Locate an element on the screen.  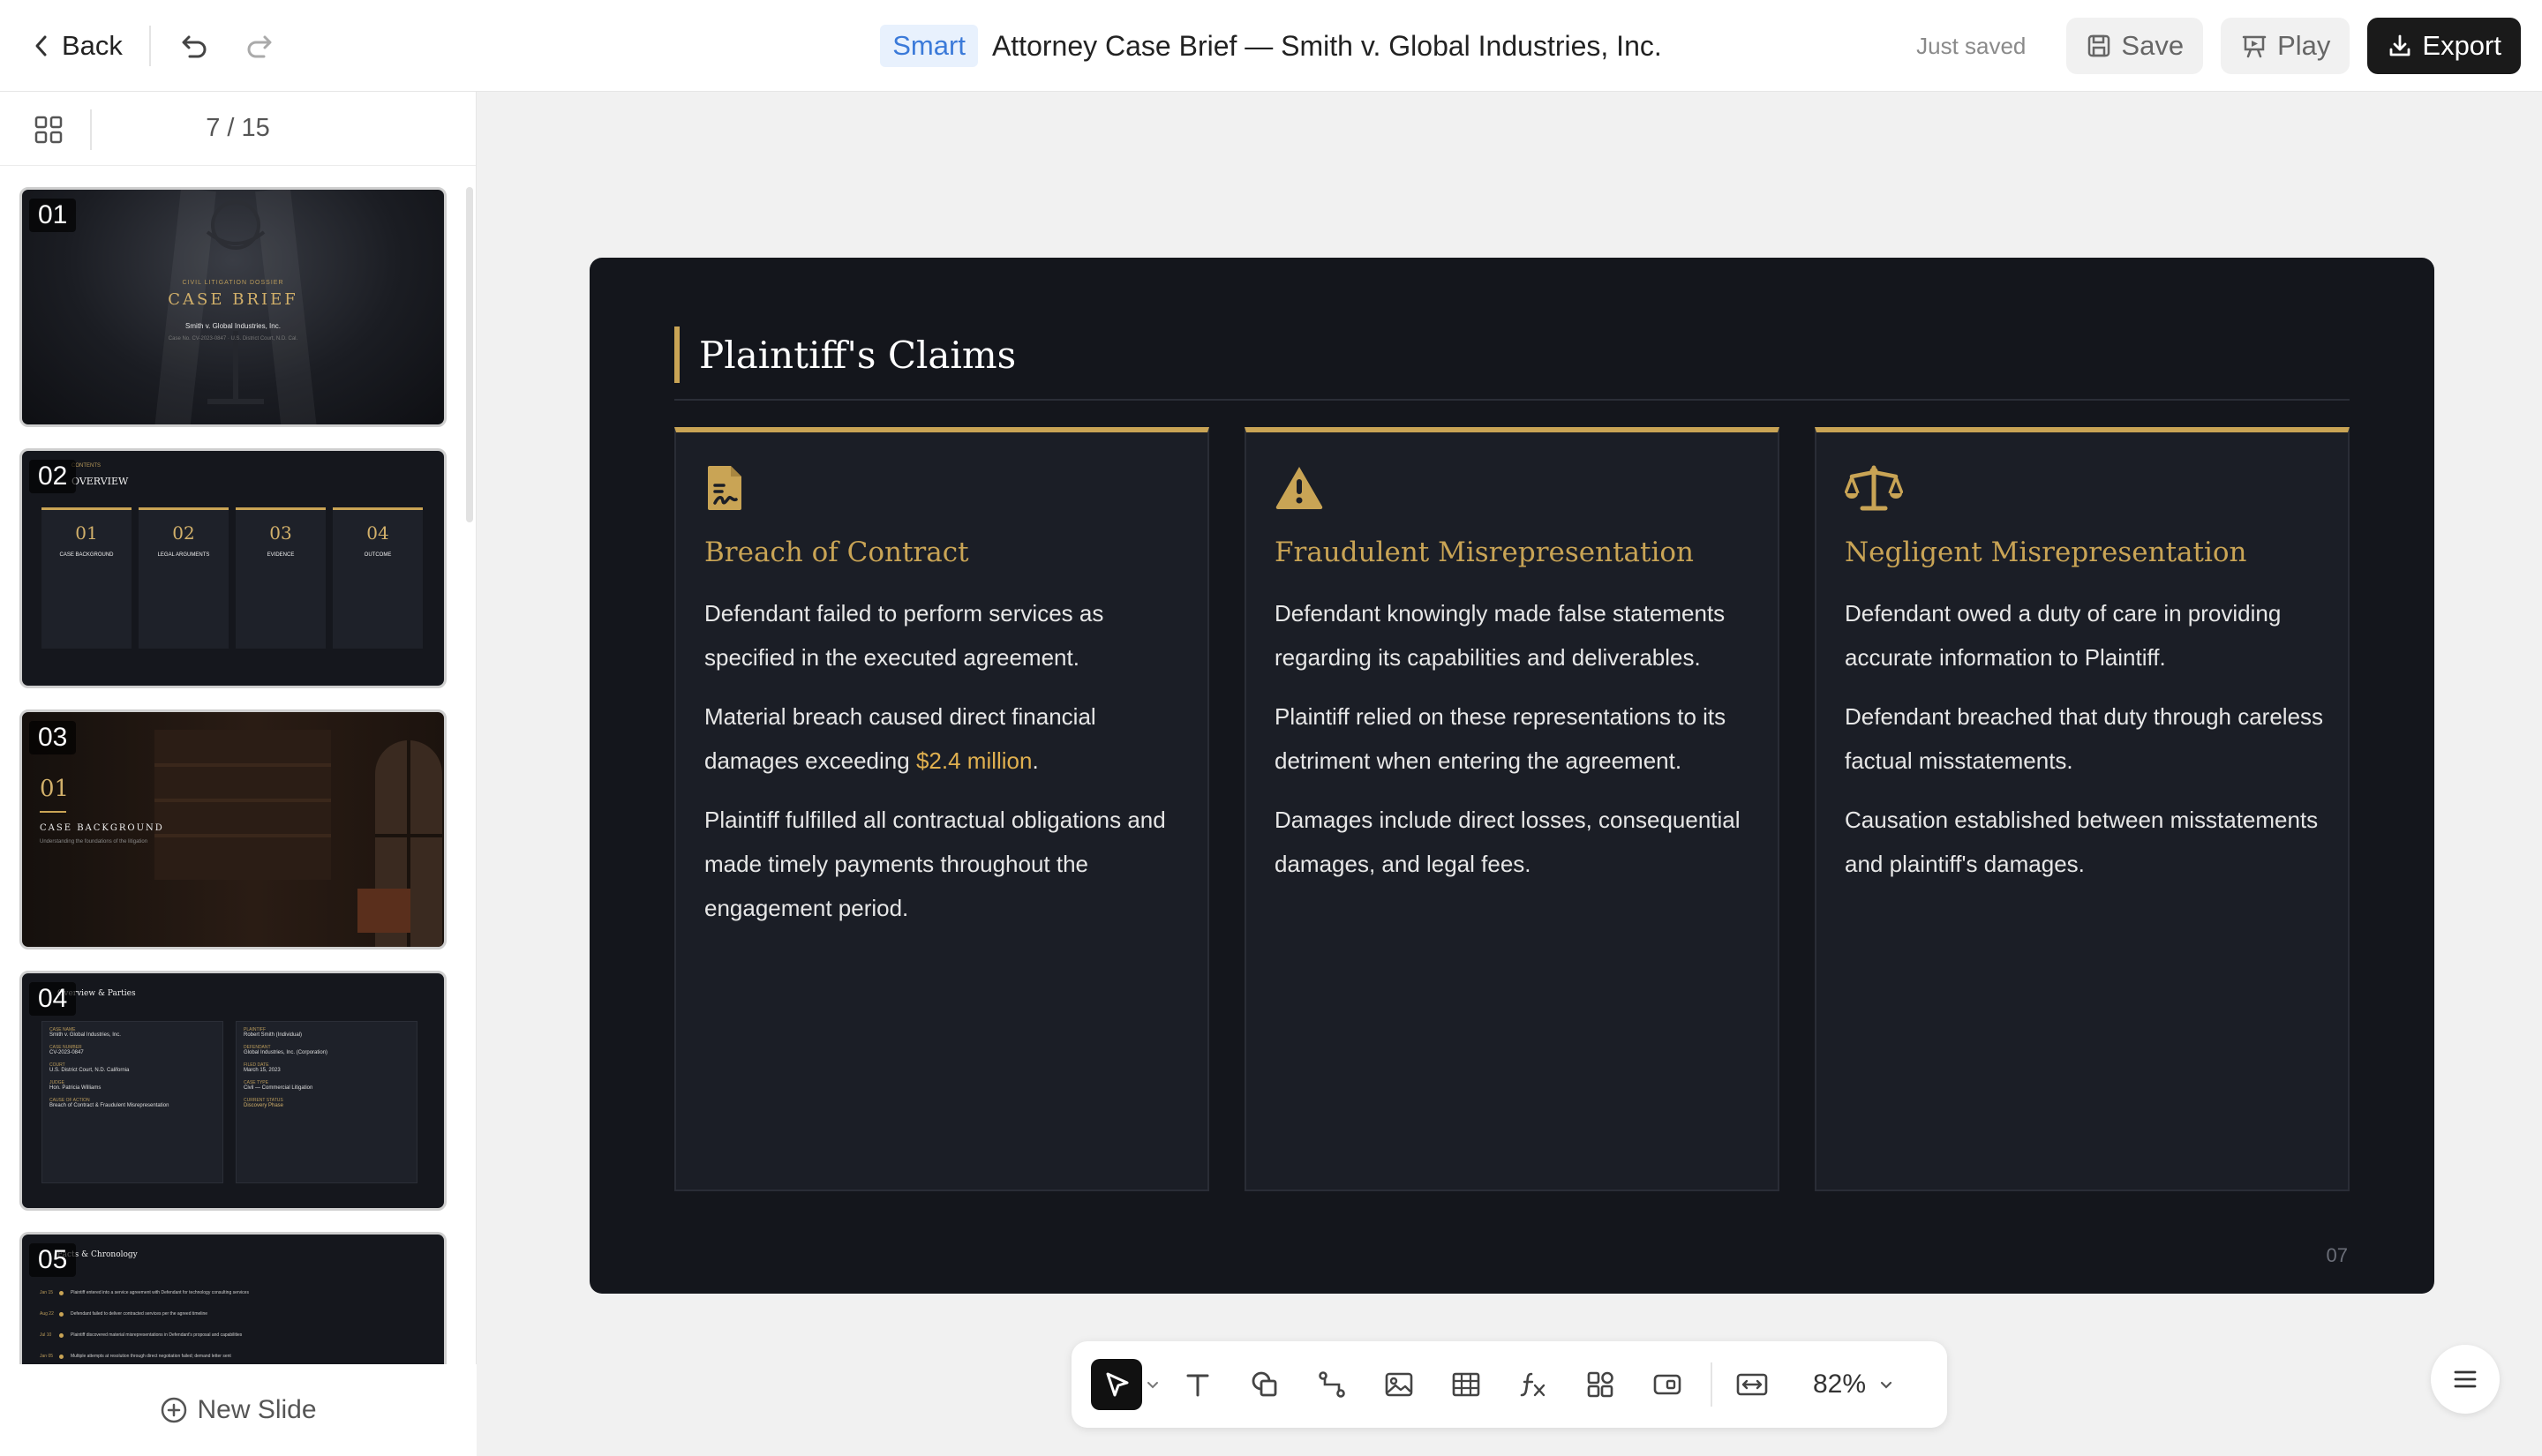
agenda-number: 03 is located at coordinates (280, 533).